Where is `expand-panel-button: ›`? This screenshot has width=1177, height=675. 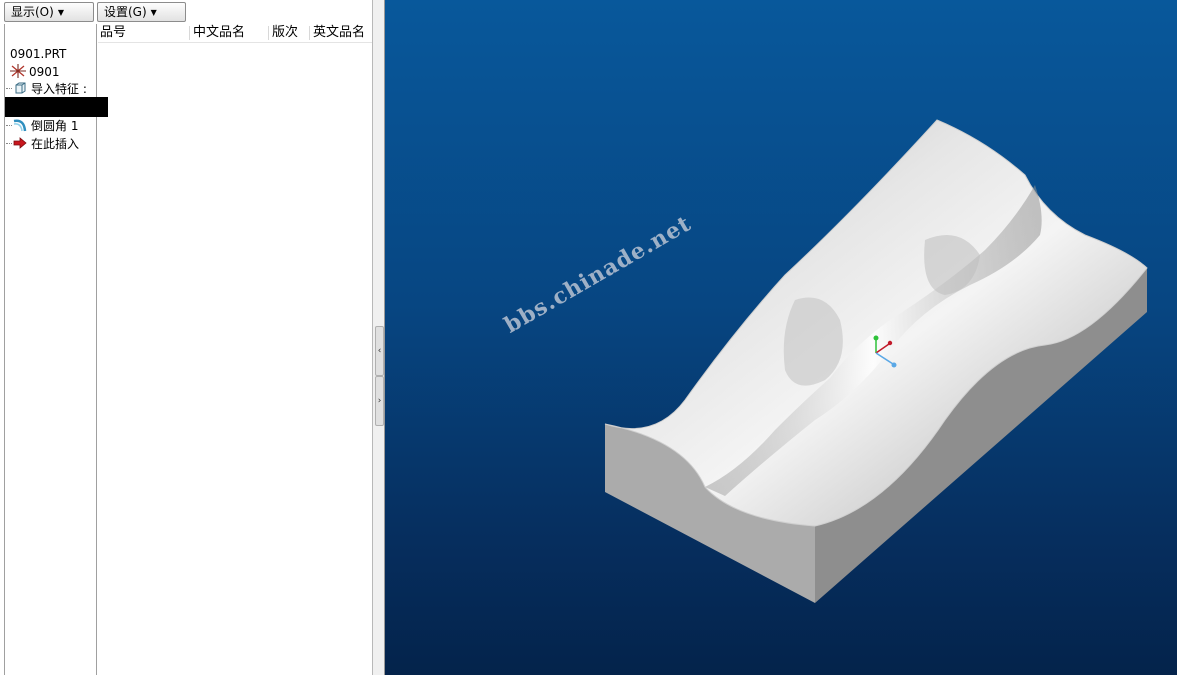 expand-panel-button: › is located at coordinates (379, 401).